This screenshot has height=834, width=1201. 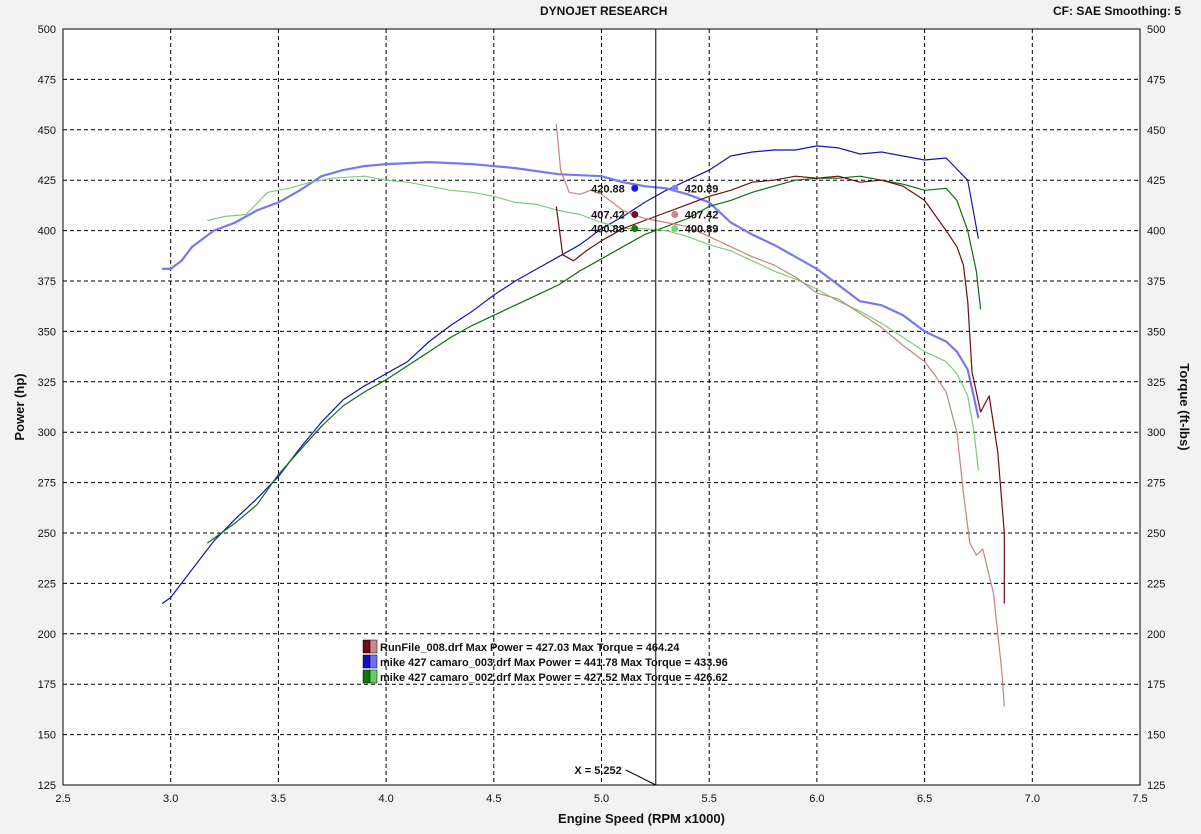 What do you see at coordinates (1156, 433) in the screenshot?
I see `y2-tick-label: 300` at bounding box center [1156, 433].